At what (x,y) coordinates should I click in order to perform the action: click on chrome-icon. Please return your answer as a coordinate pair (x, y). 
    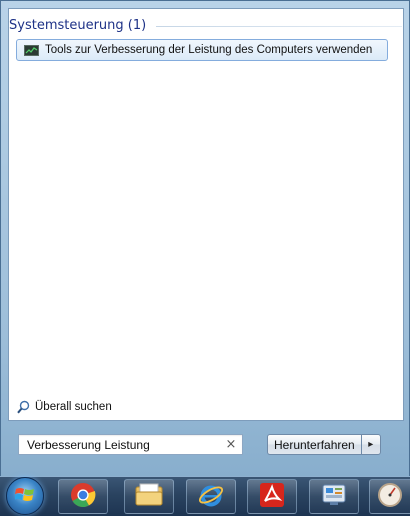
    Looking at the image, I should click on (83, 496).